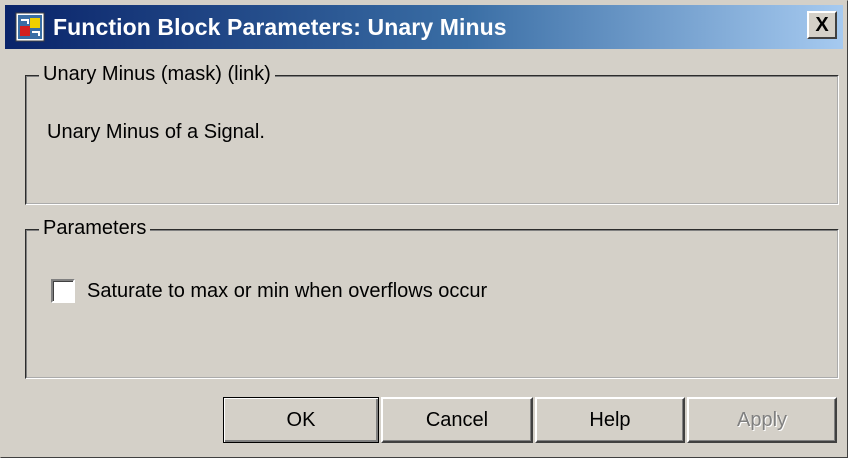 The height and width of the screenshot is (458, 848). Describe the element at coordinates (157, 74) in the screenshot. I see `description-group-legend: Unary Minus (mask) (link)` at that location.